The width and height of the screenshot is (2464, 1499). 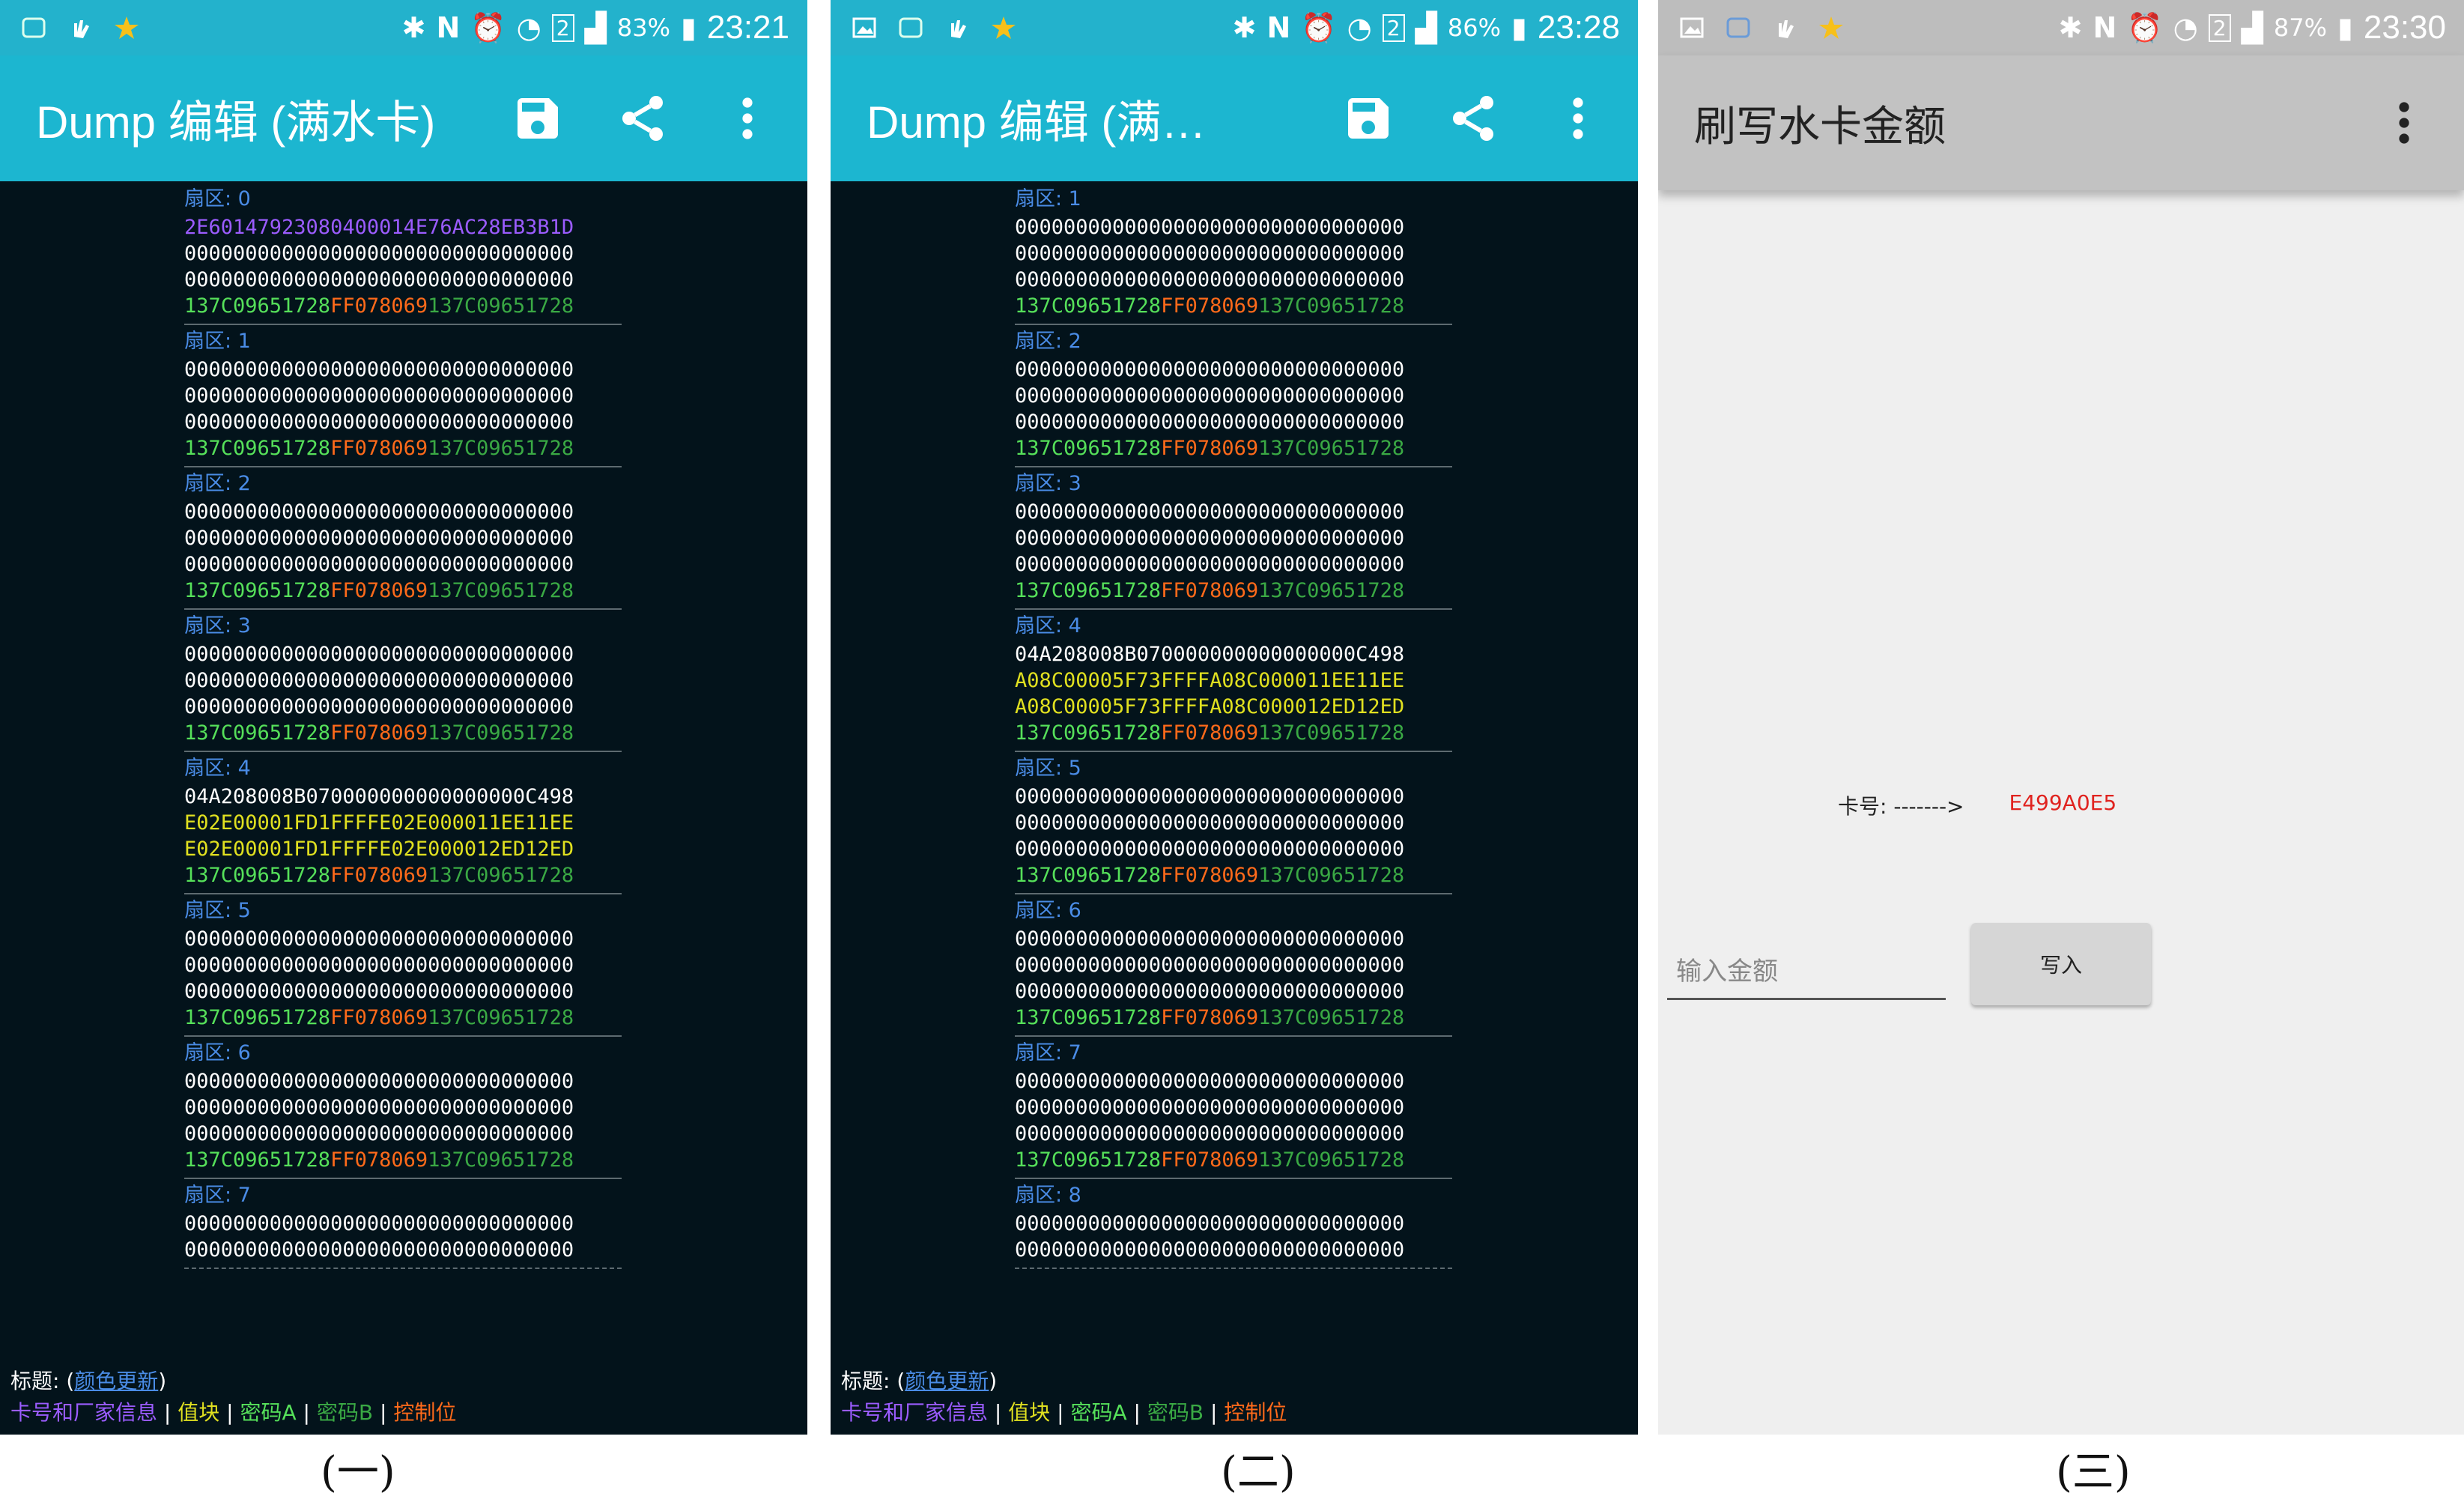 What do you see at coordinates (1578, 27) in the screenshot?
I see `clock: 23:28` at bounding box center [1578, 27].